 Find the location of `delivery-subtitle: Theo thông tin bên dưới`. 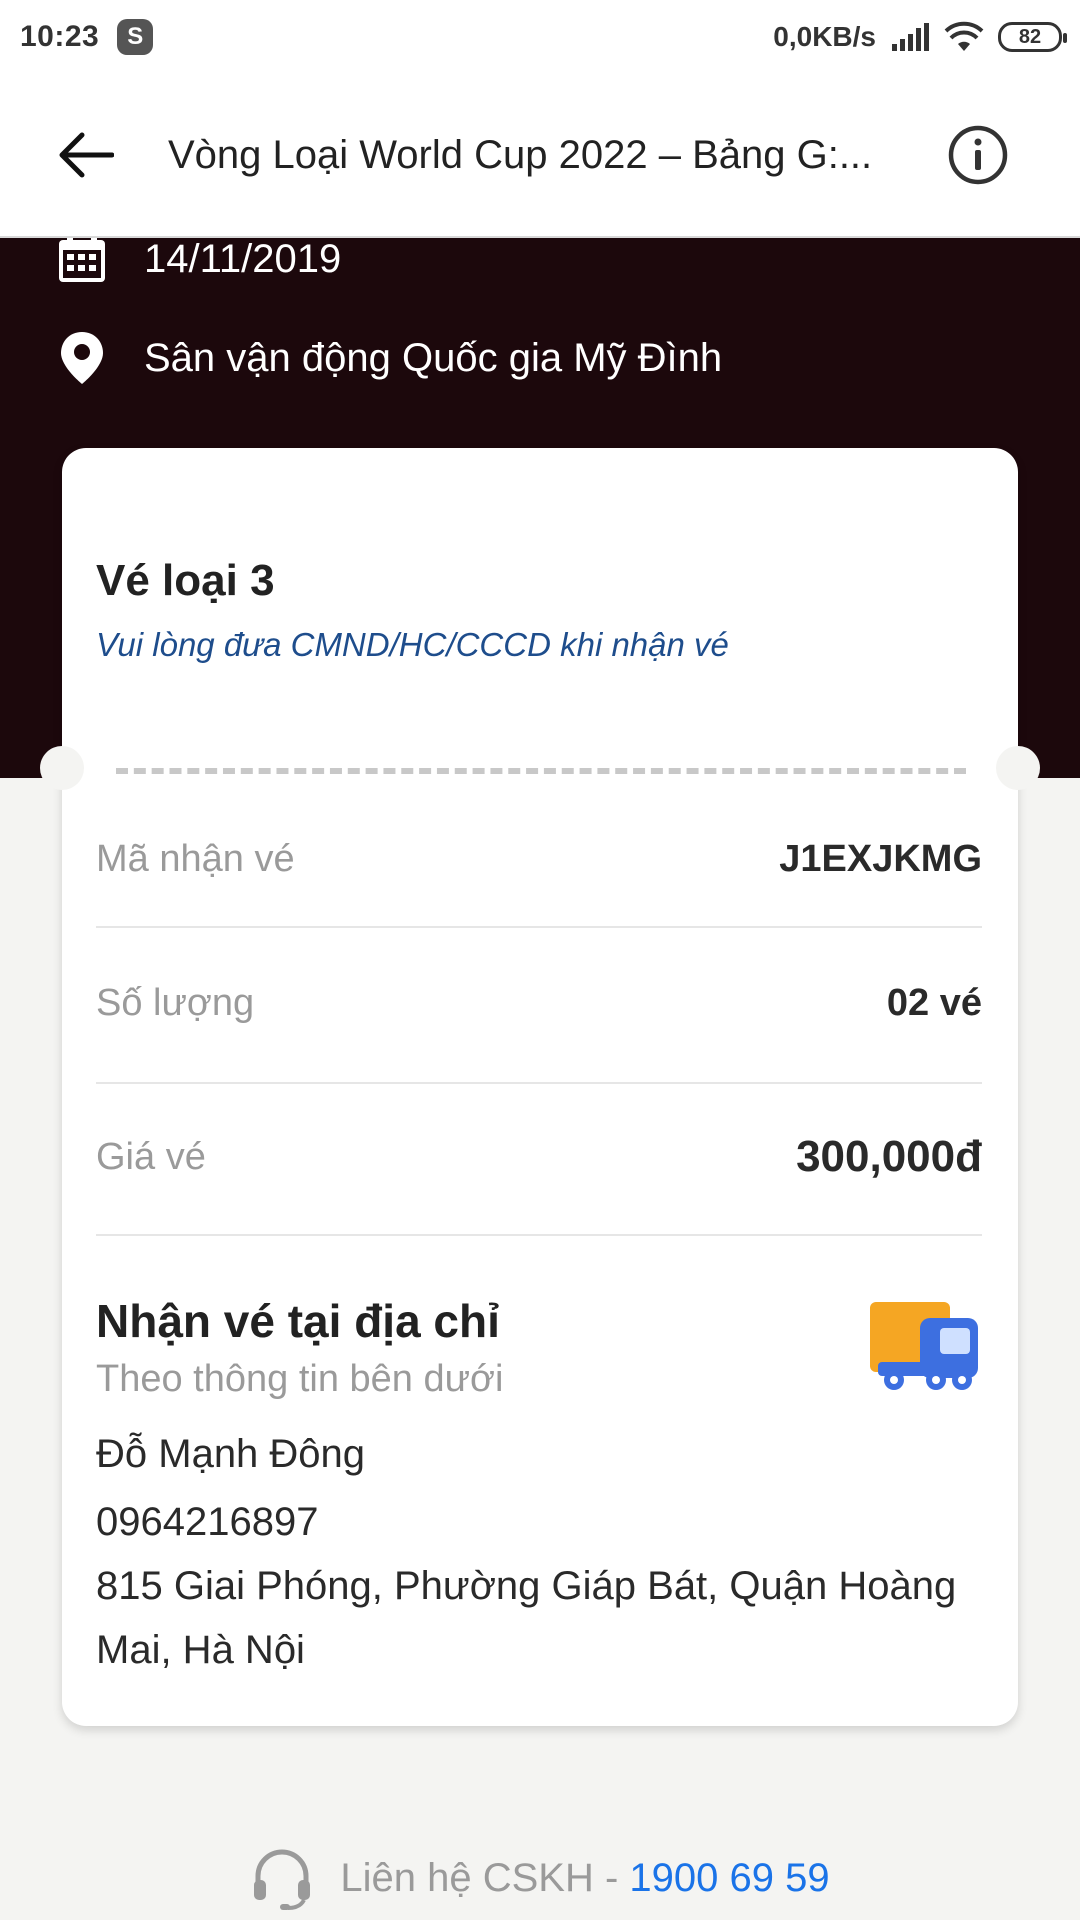

delivery-subtitle: Theo thông tin bên dưới is located at coordinates (300, 1379).